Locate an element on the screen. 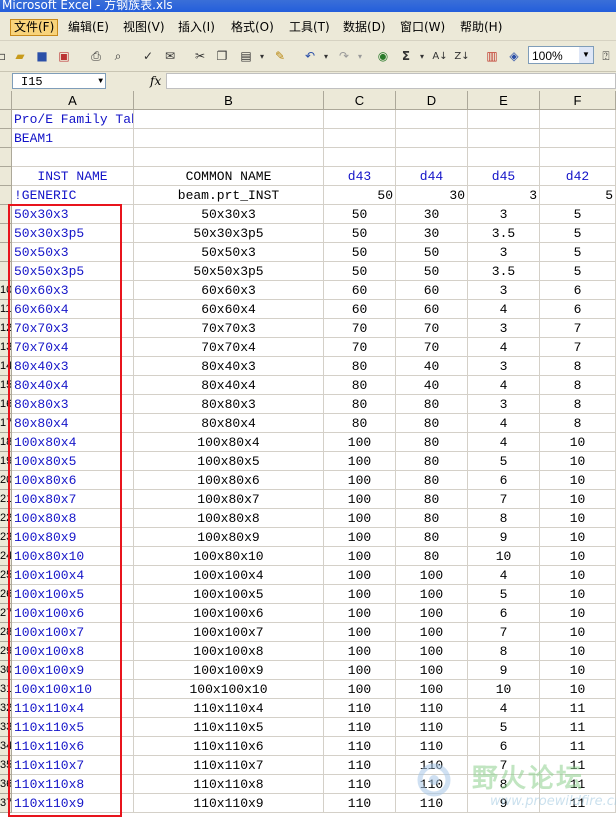 The height and width of the screenshot is (823, 616). cell-e: 3.5 is located at coordinates (504, 271).